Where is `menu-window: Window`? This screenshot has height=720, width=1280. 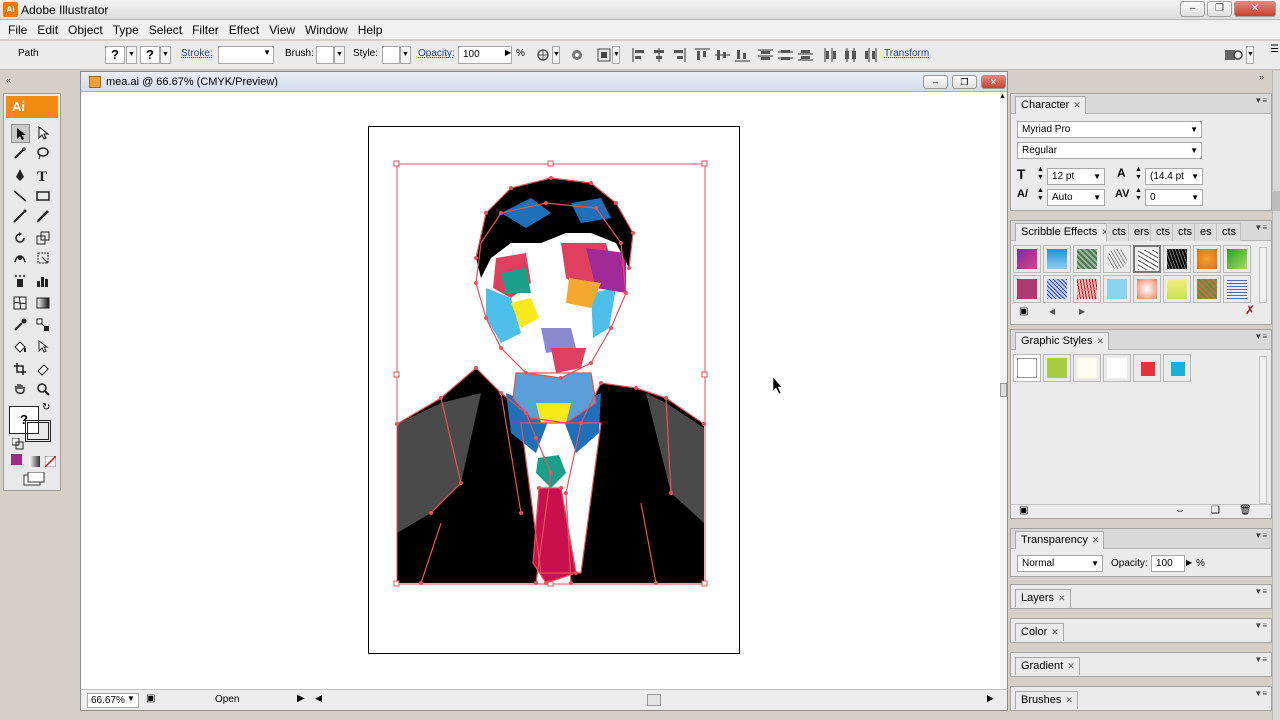
menu-window: Window is located at coordinates (326, 30).